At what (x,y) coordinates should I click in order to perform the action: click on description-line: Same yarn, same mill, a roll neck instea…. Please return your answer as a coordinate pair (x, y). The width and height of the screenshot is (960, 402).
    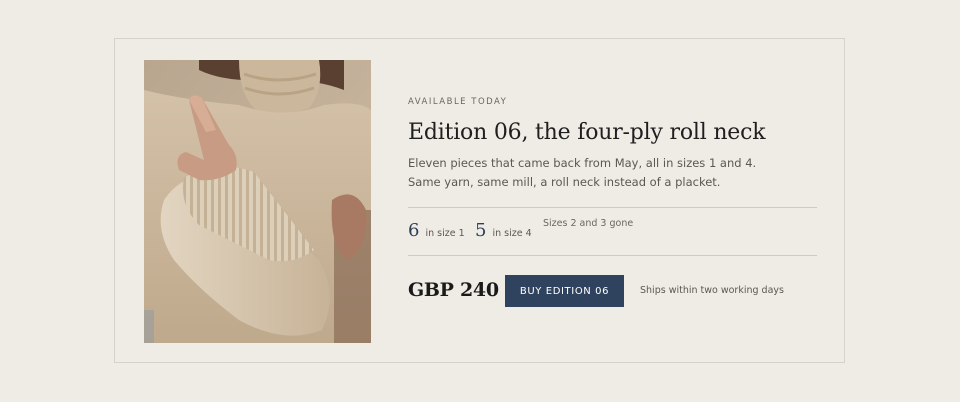
    Looking at the image, I should click on (564, 182).